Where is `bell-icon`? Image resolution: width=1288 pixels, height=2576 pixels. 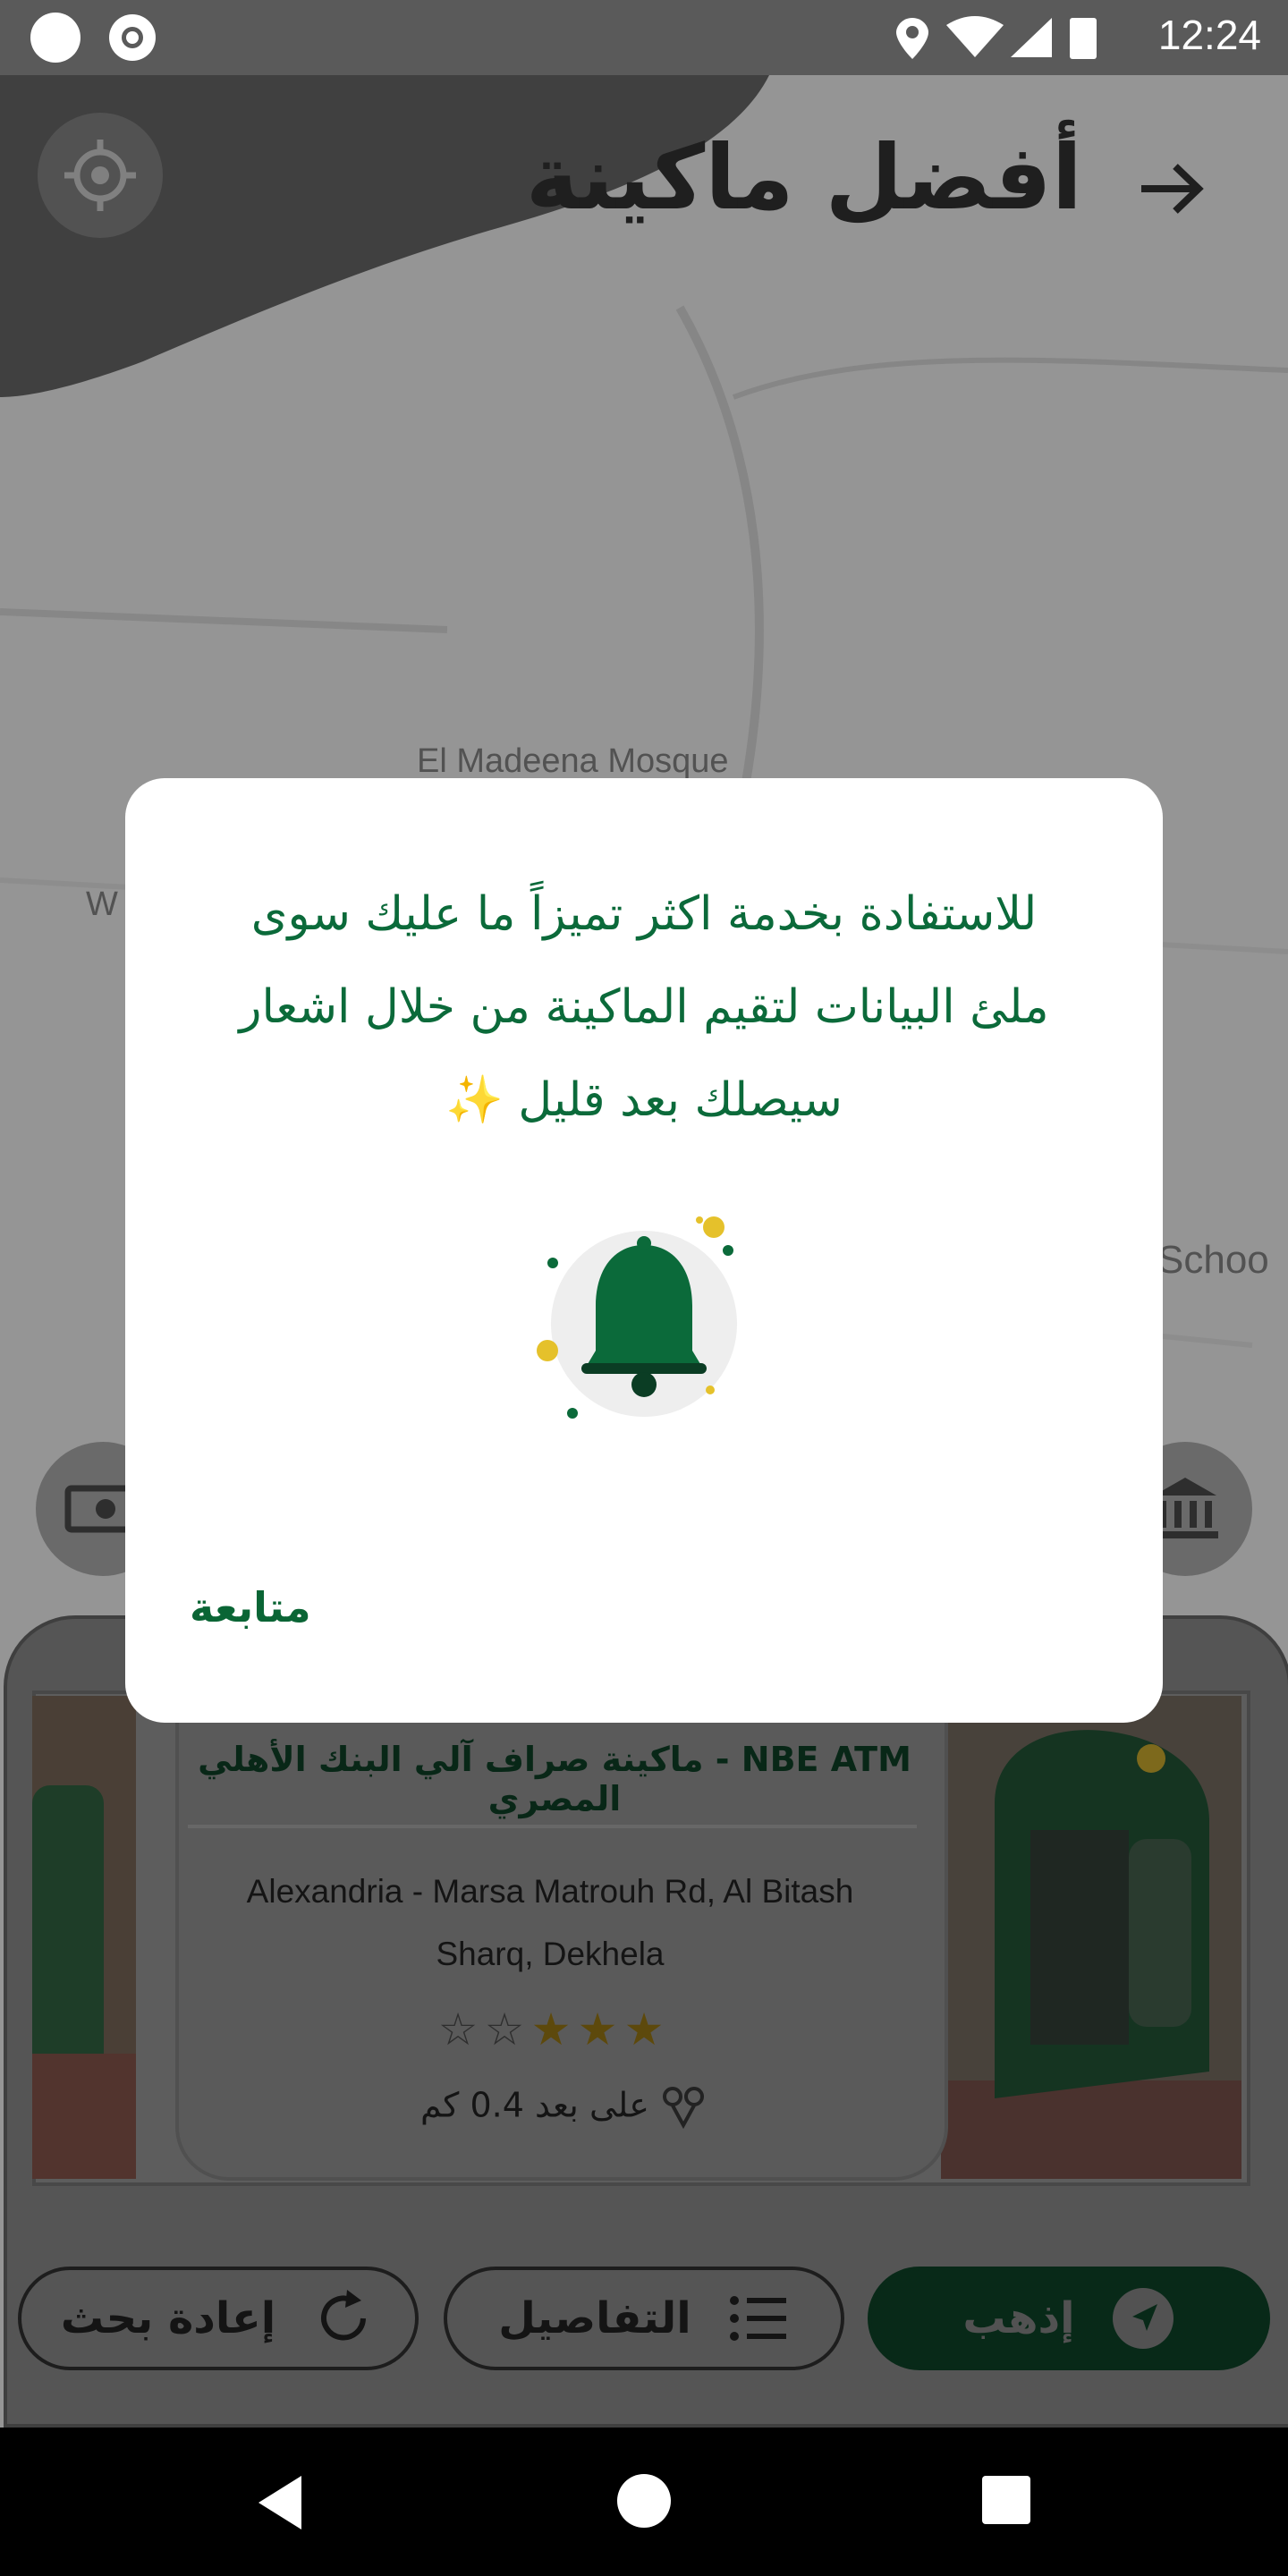 bell-icon is located at coordinates (637, 1317).